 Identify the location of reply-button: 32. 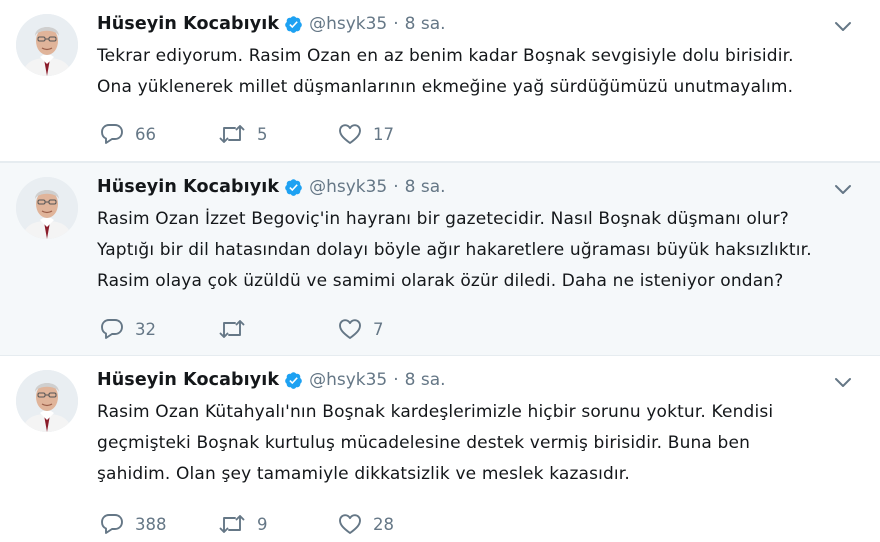
(159, 329).